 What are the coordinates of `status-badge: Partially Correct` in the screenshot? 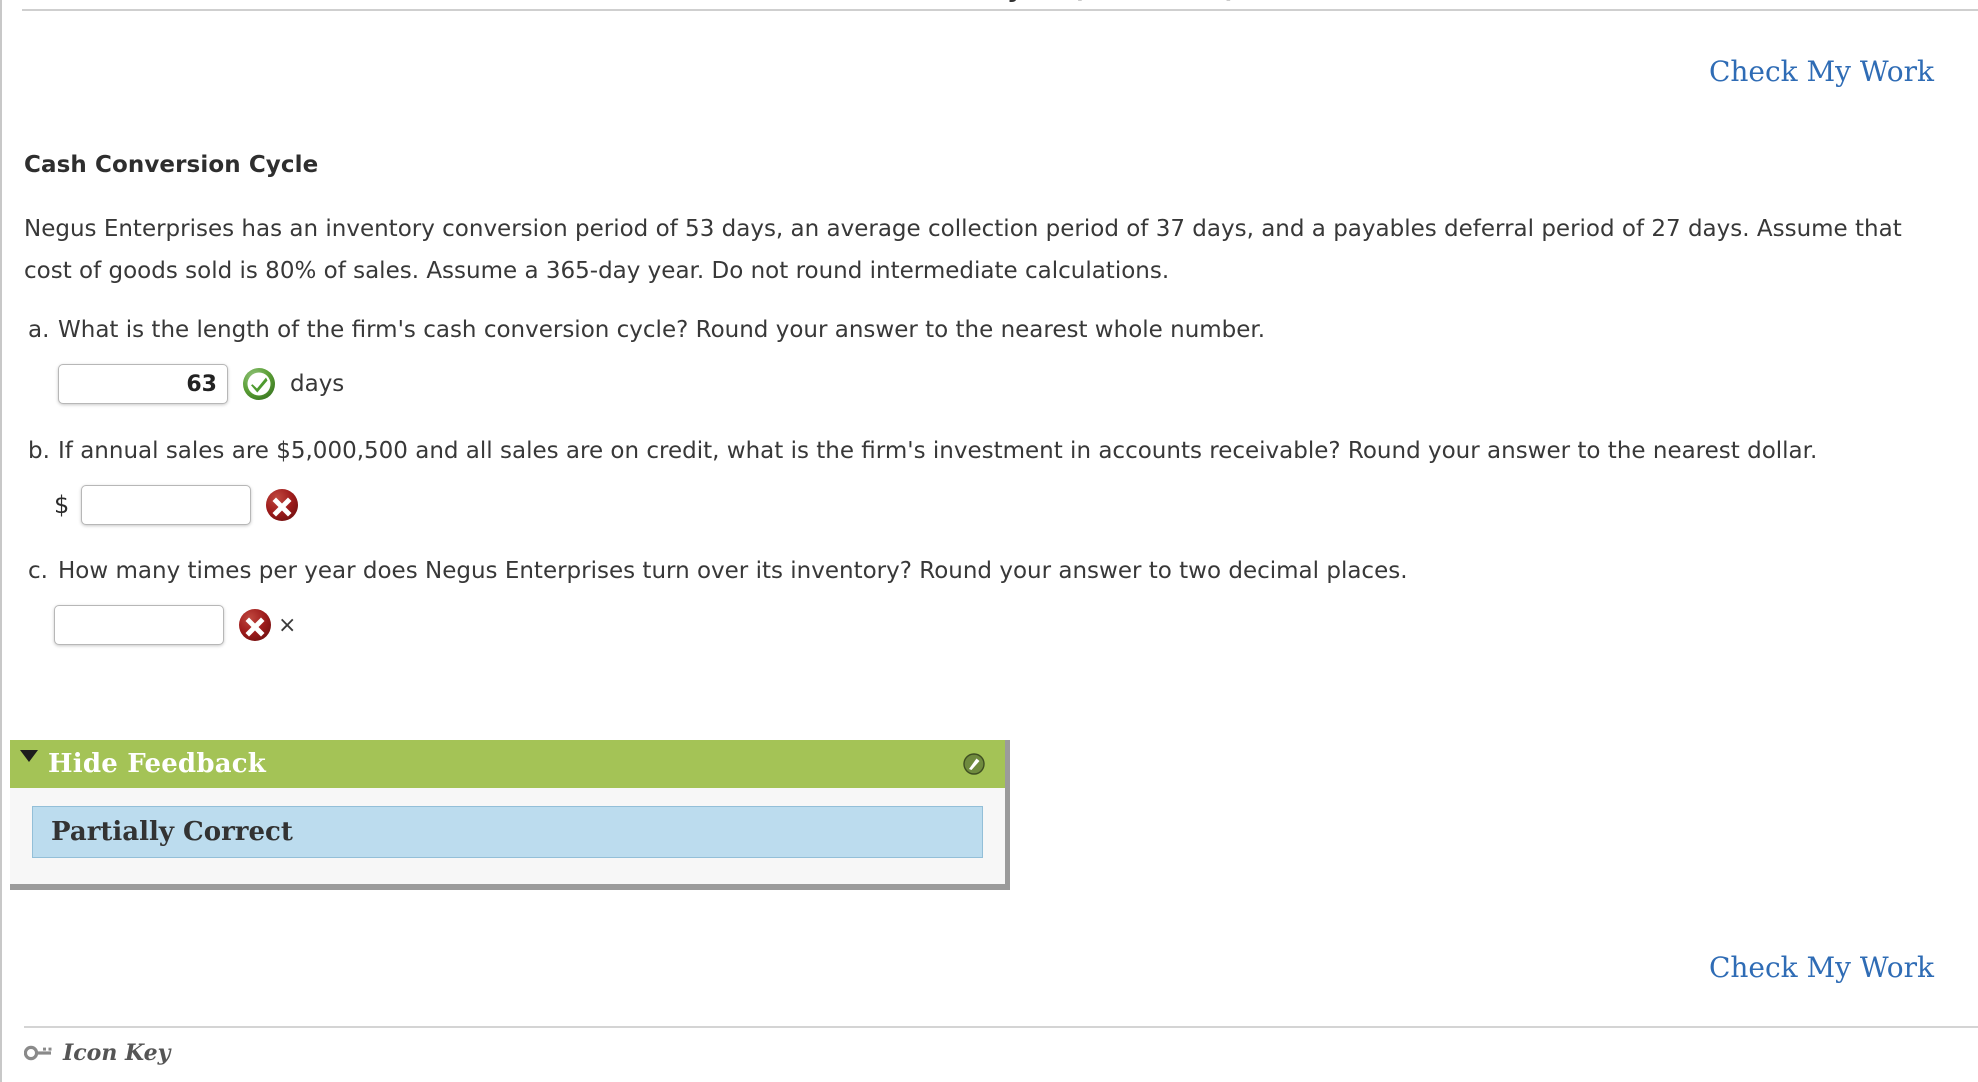 It's located at (507, 832).